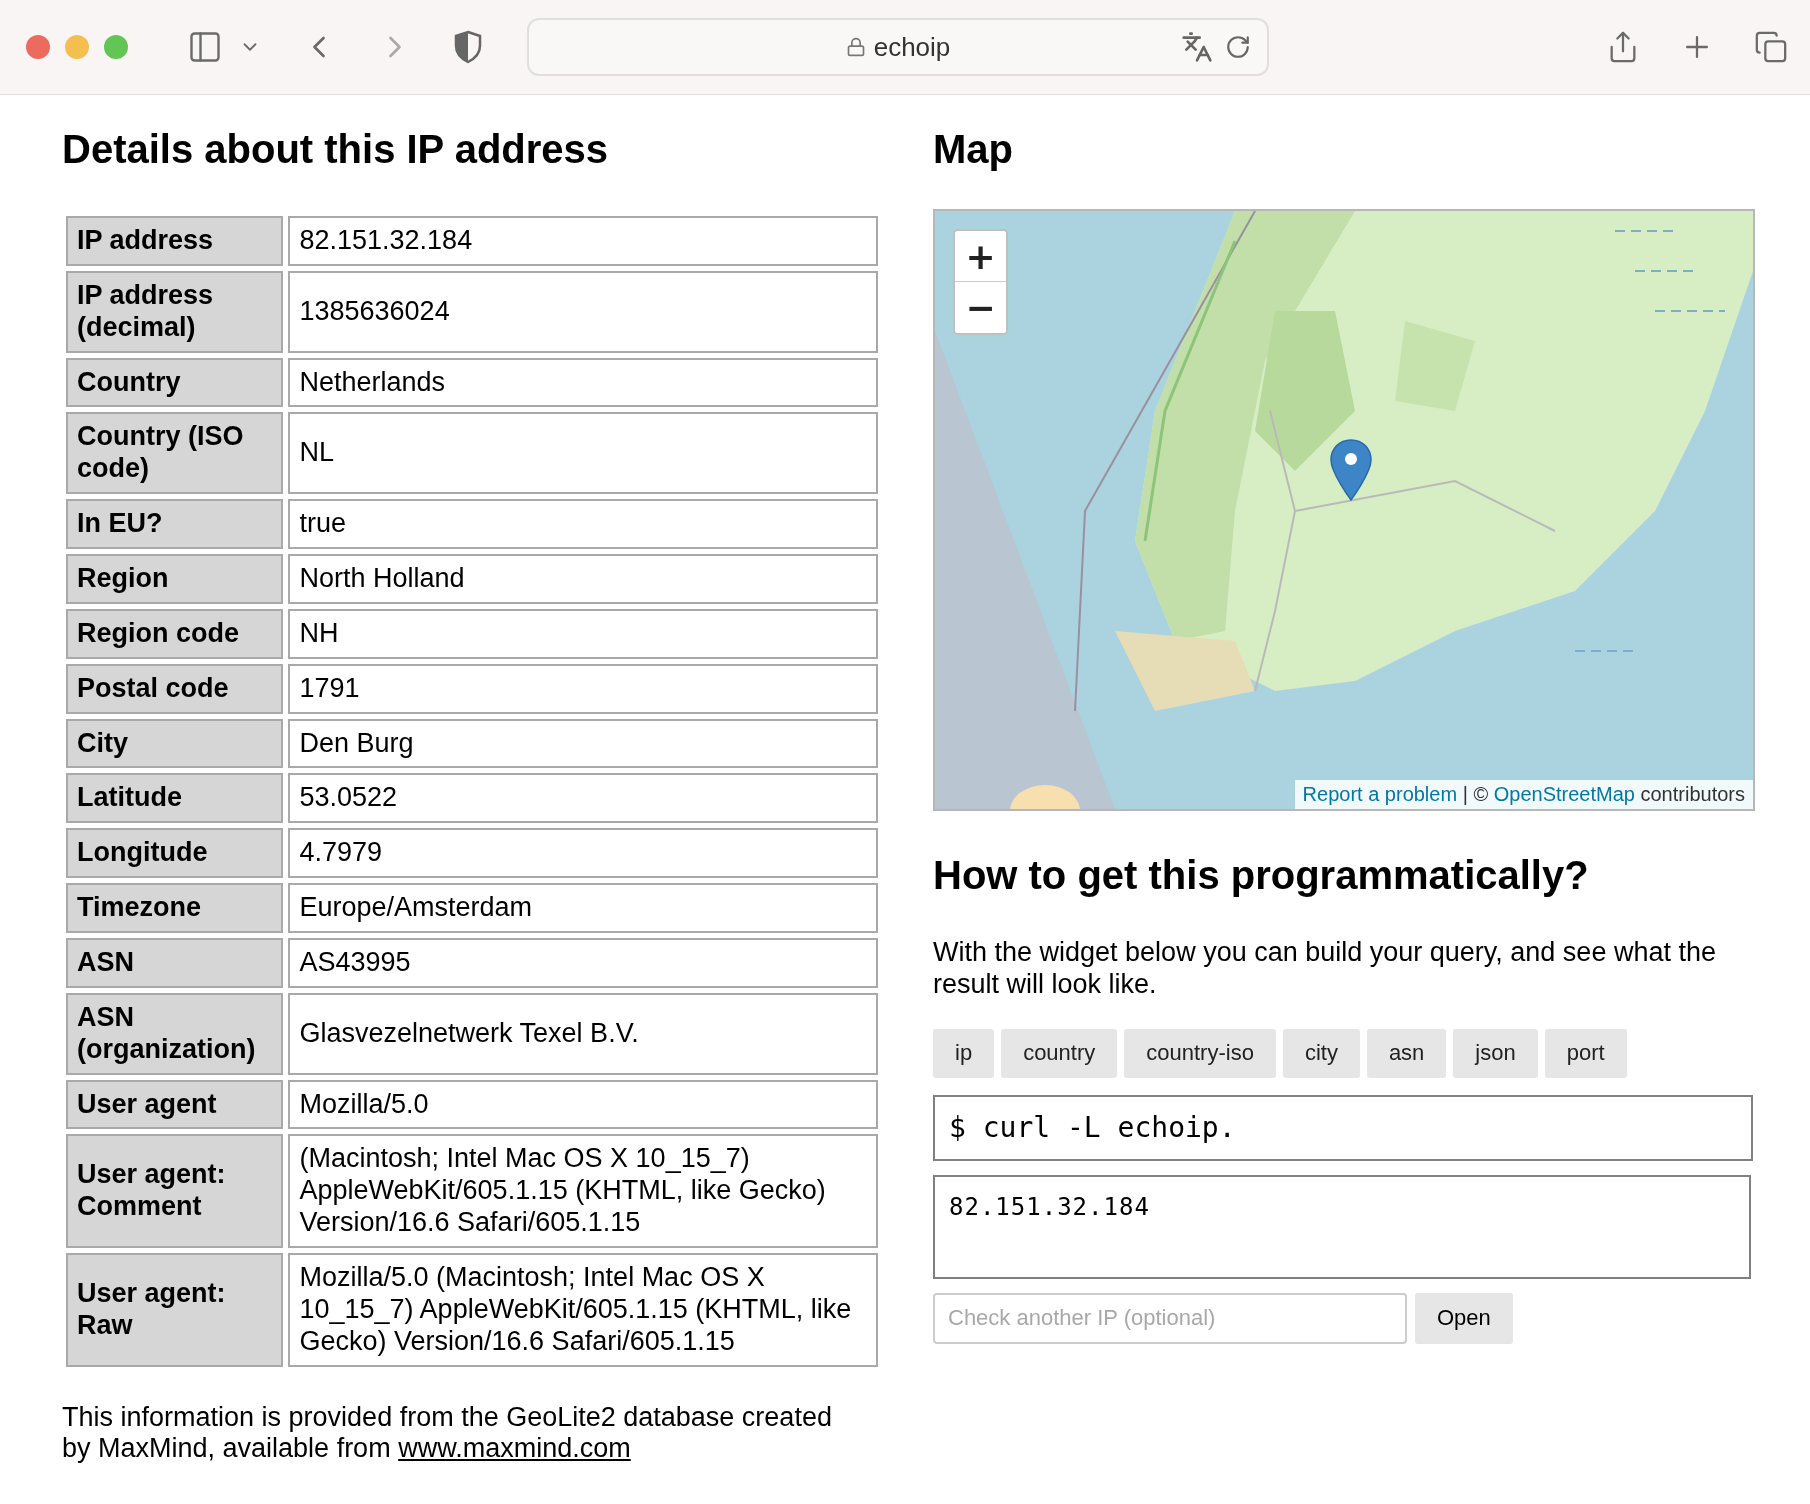 This screenshot has width=1810, height=1504. Describe the element at coordinates (175, 241) in the screenshot. I see `field-label: IP address` at that location.